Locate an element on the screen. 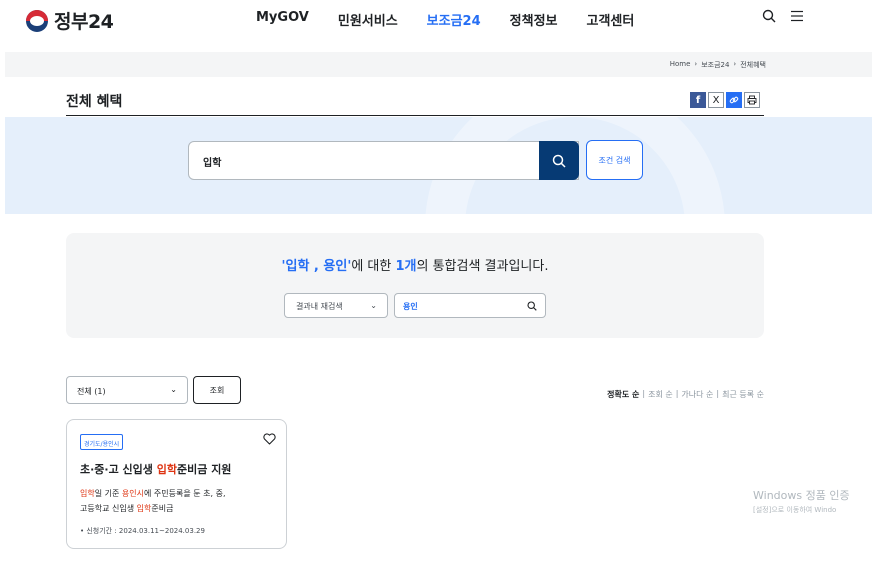 Image resolution: width=872 pixels, height=567 pixels. benefit-title: 초·중·고 신입생 입학준비금 지원 is located at coordinates (155, 469).